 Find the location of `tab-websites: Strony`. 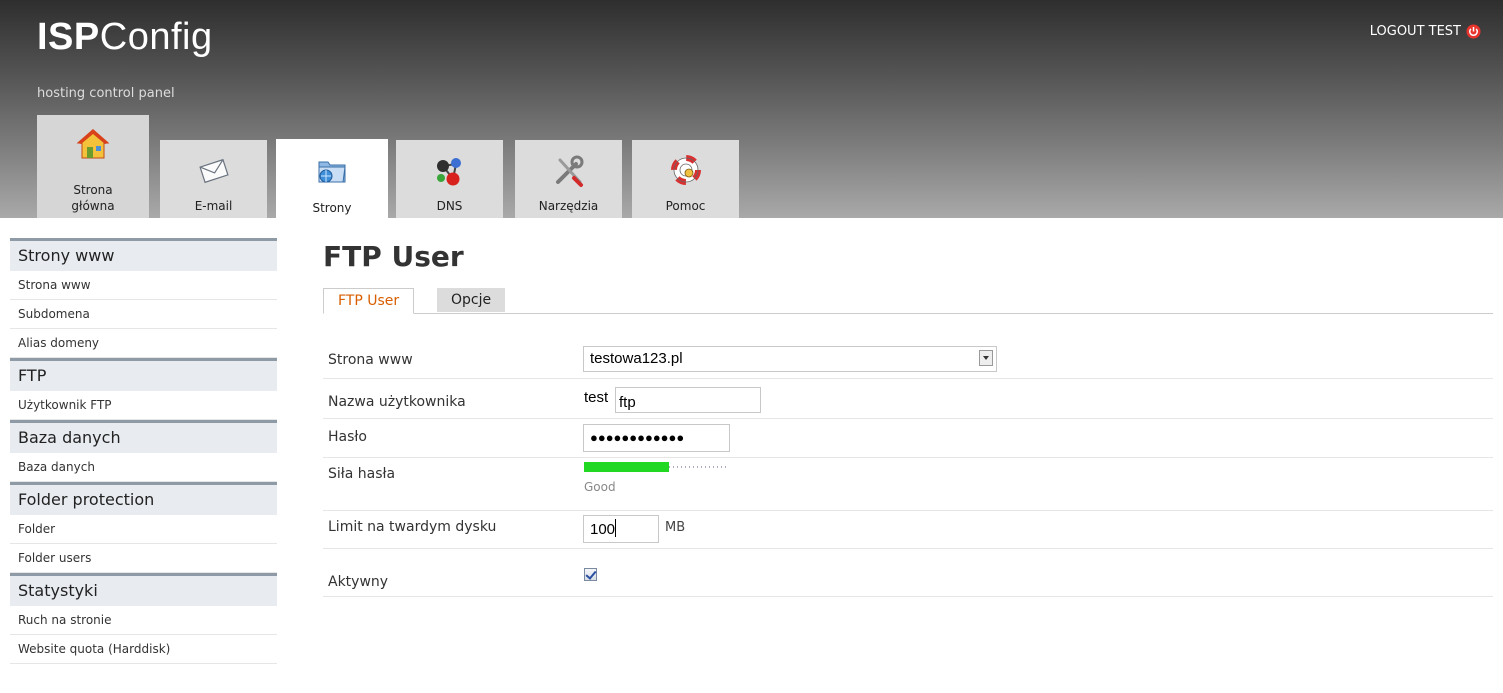

tab-websites: Strony is located at coordinates (332, 179).